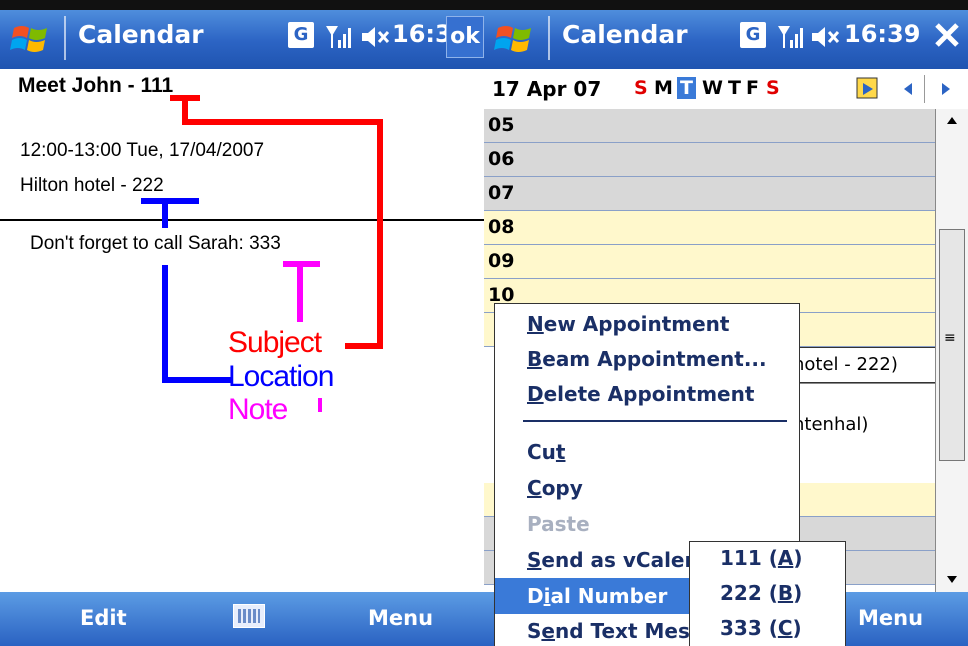 This screenshot has height=646, width=968. What do you see at coordinates (950, 338) in the screenshot?
I see `grip-icon: ≡` at bounding box center [950, 338].